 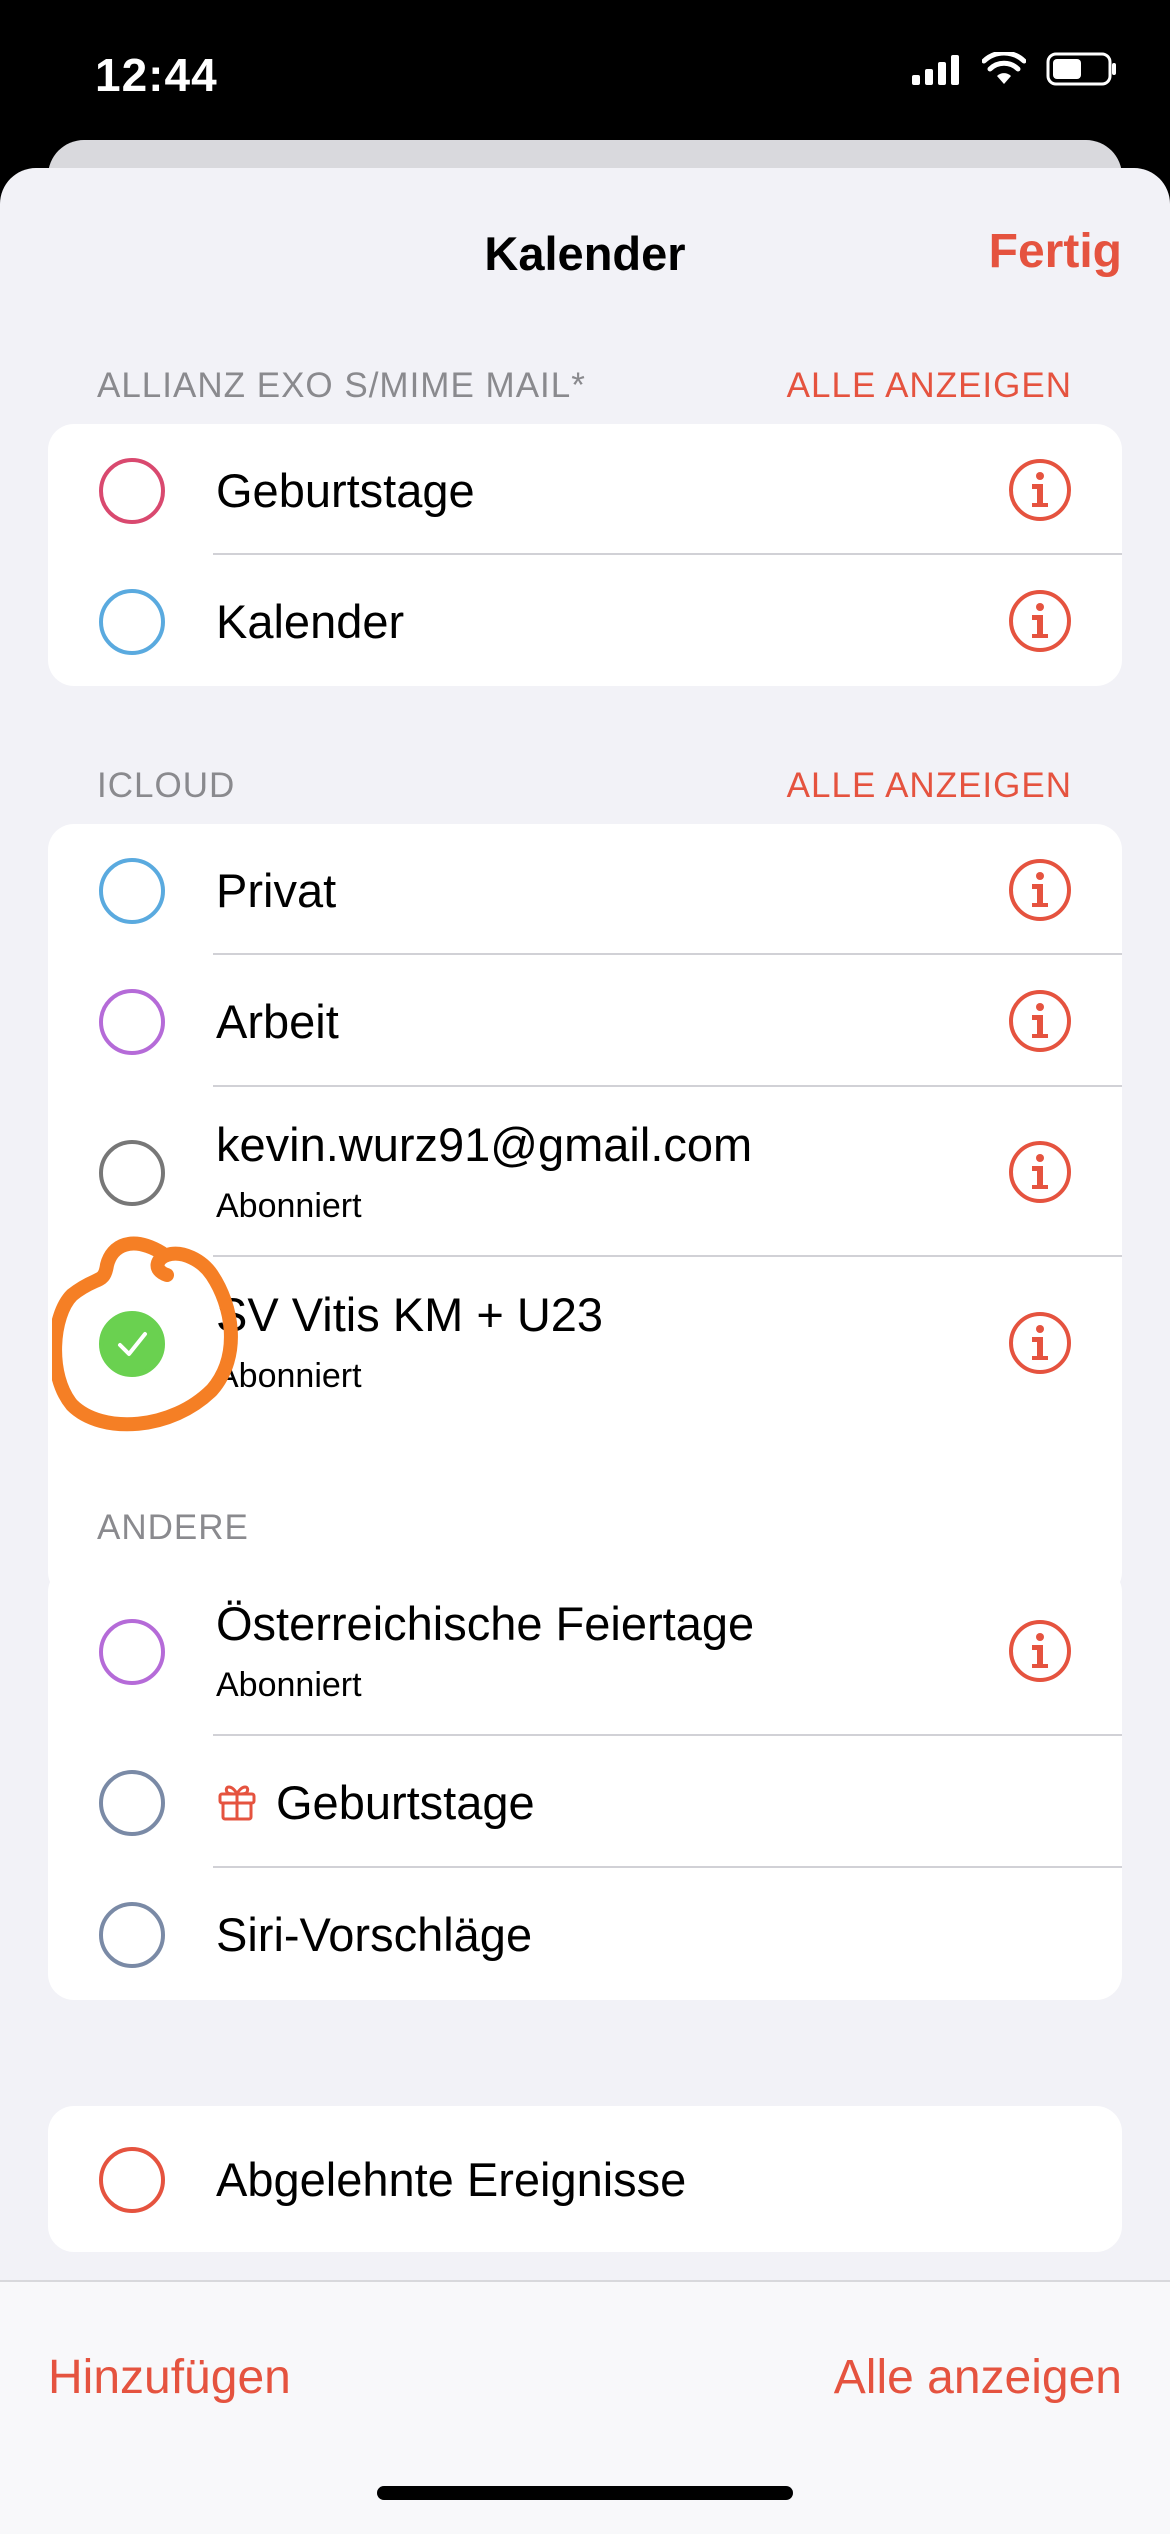 I want to click on declined-events-card: Abgelehnte Ereignisse, so click(x=585, y=2179).